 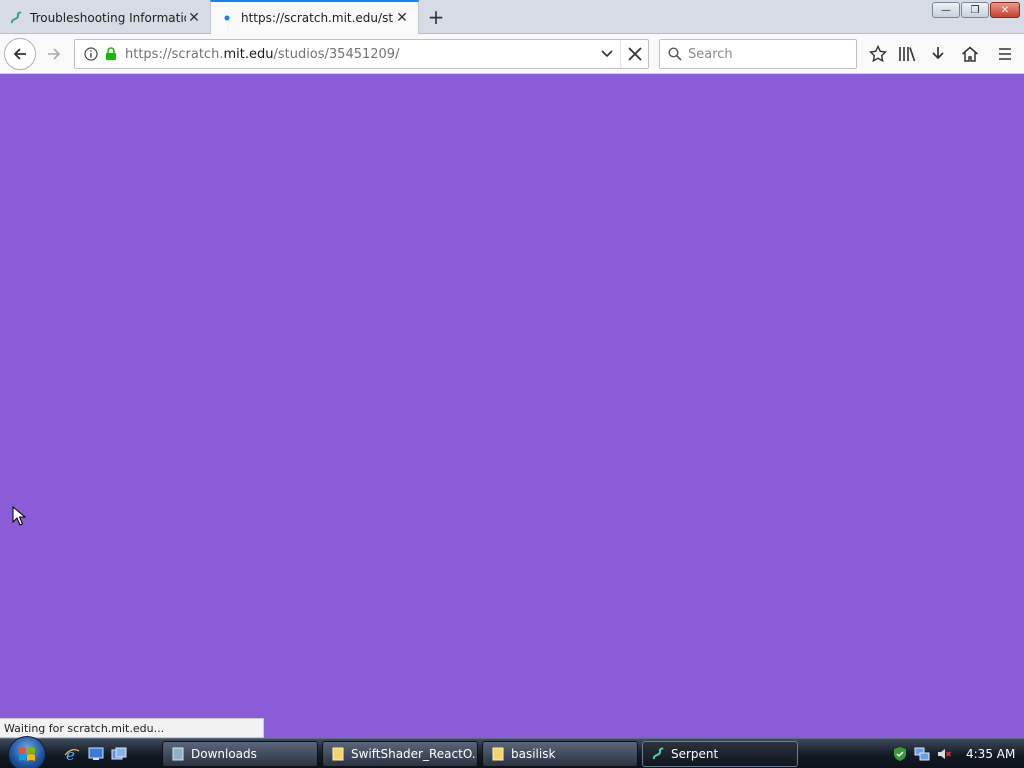 I want to click on taskbar-item-downloads: Downloads, so click(x=240, y=754).